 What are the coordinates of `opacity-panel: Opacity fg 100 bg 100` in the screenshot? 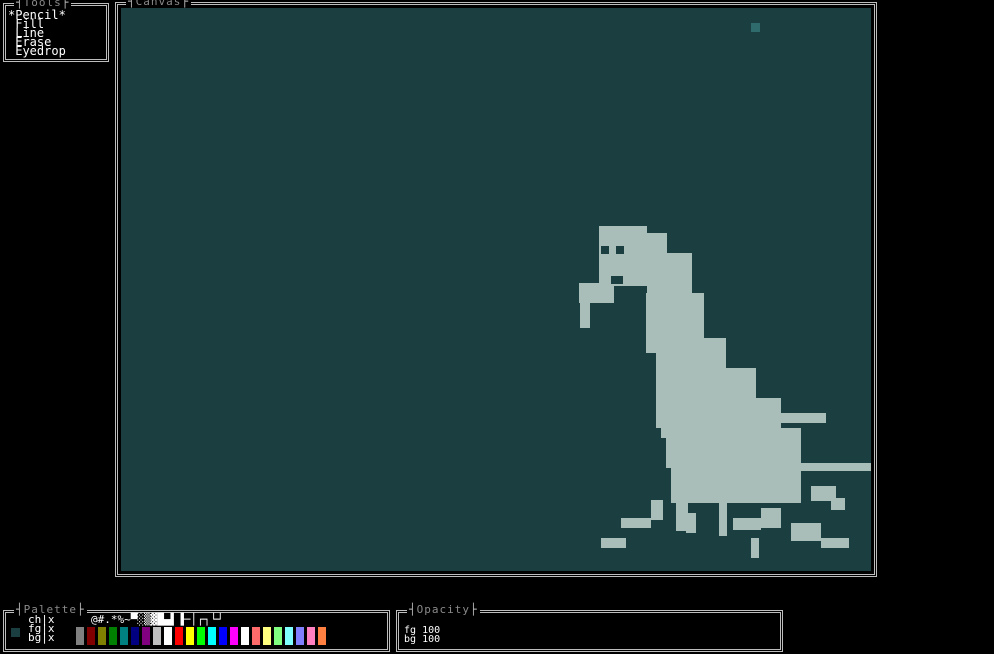 It's located at (589, 628).